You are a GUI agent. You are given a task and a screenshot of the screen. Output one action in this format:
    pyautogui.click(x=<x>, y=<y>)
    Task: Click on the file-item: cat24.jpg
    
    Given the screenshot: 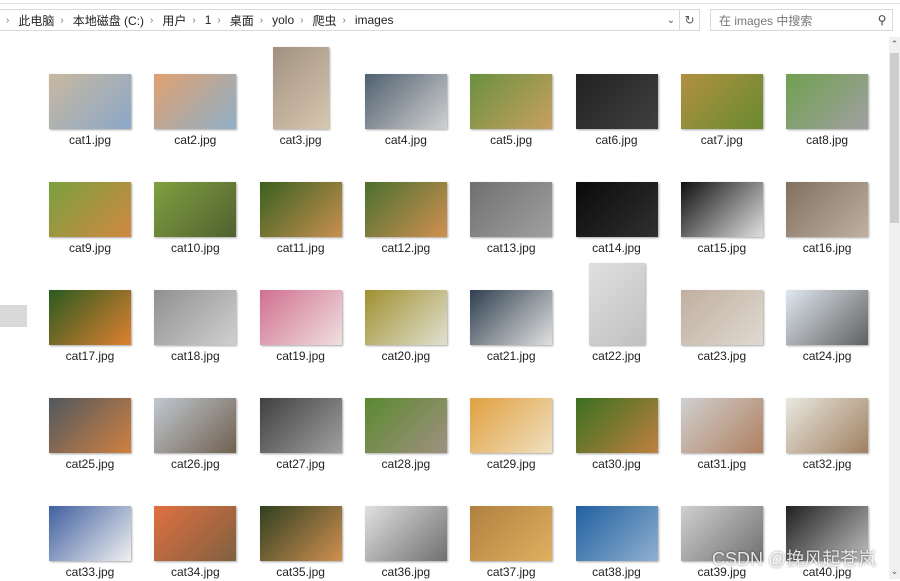 What is the action you would take?
    pyautogui.click(x=827, y=312)
    